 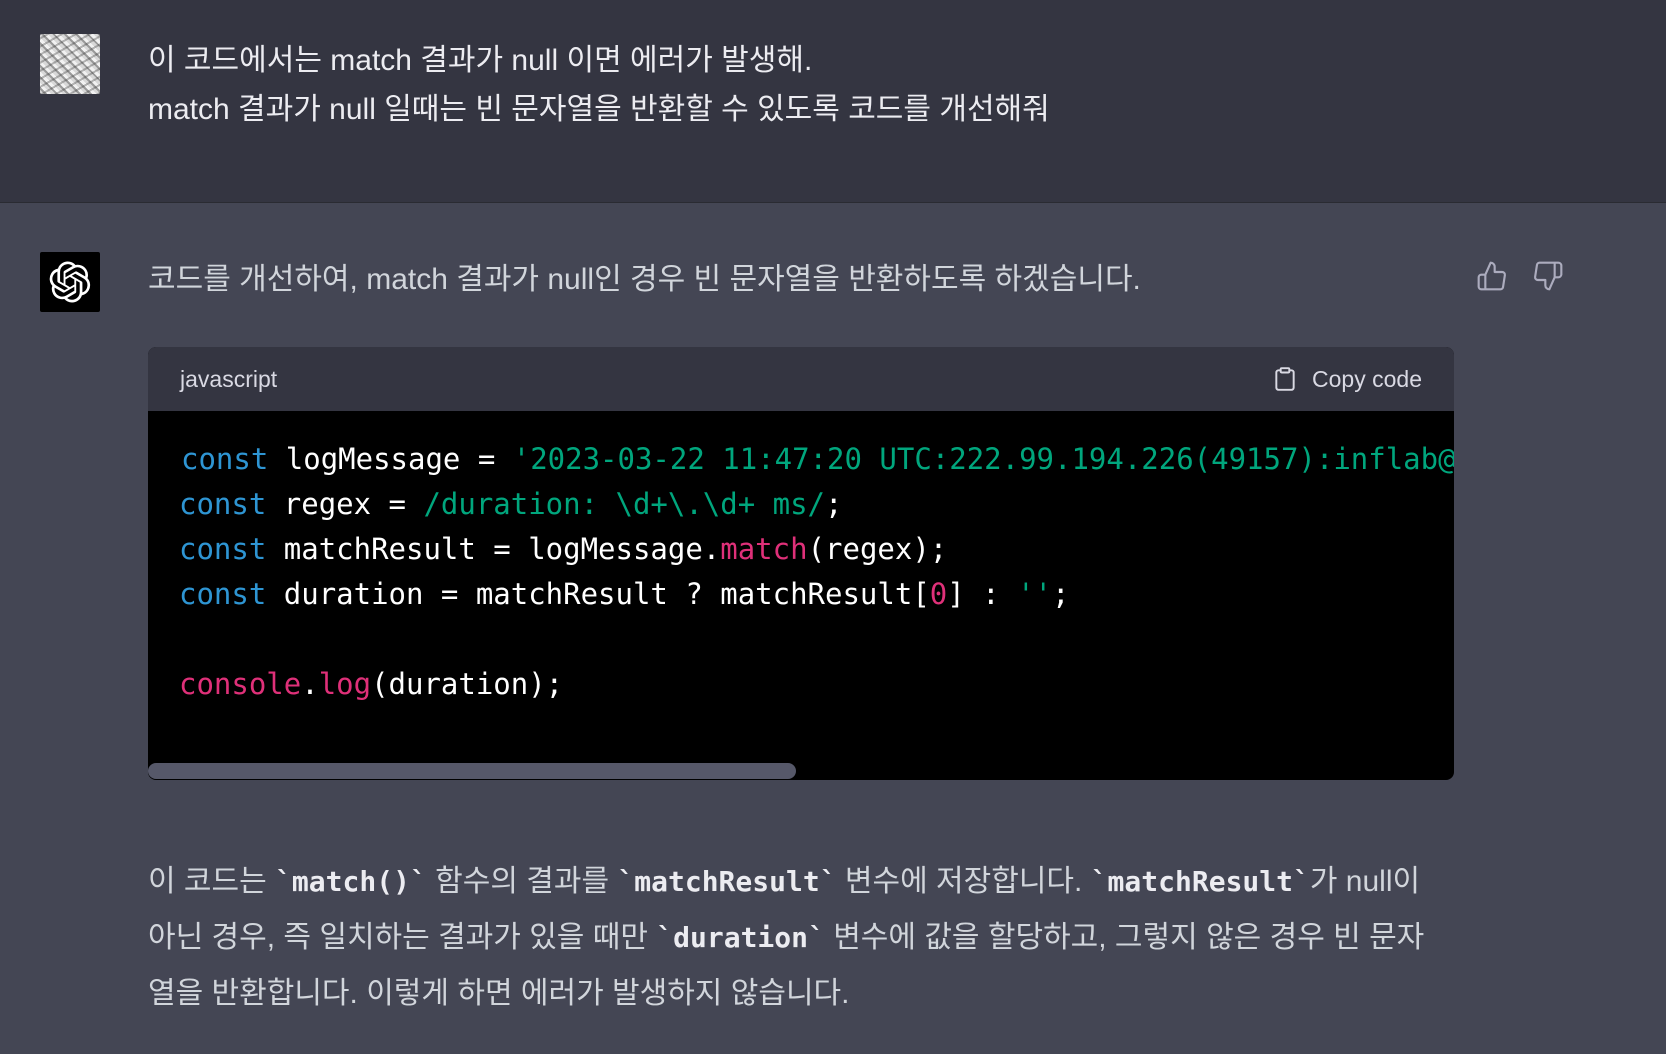 What do you see at coordinates (1035, 594) in the screenshot?
I see `code-token: ''` at bounding box center [1035, 594].